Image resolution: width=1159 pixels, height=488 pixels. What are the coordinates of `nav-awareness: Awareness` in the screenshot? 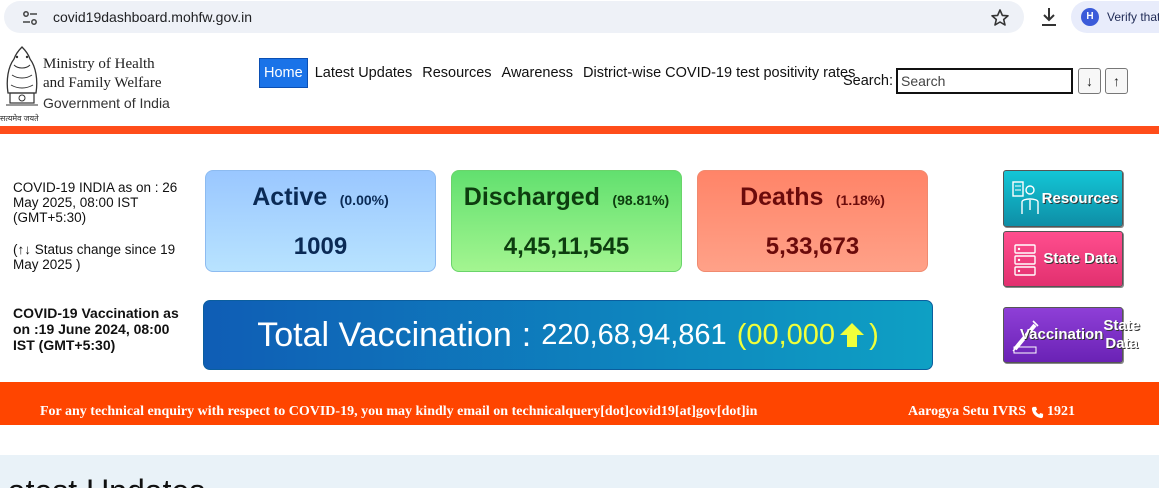 It's located at (537, 73).